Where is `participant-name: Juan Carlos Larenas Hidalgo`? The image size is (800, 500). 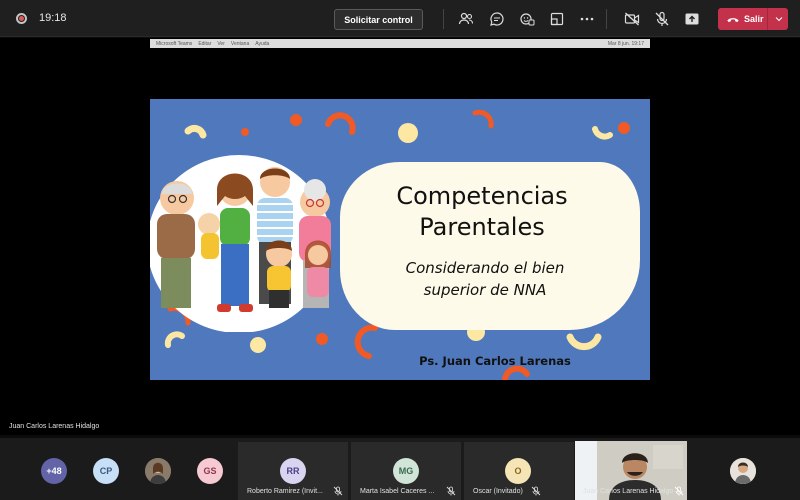
participant-name: Juan Carlos Larenas Hidalgo is located at coordinates (628, 491).